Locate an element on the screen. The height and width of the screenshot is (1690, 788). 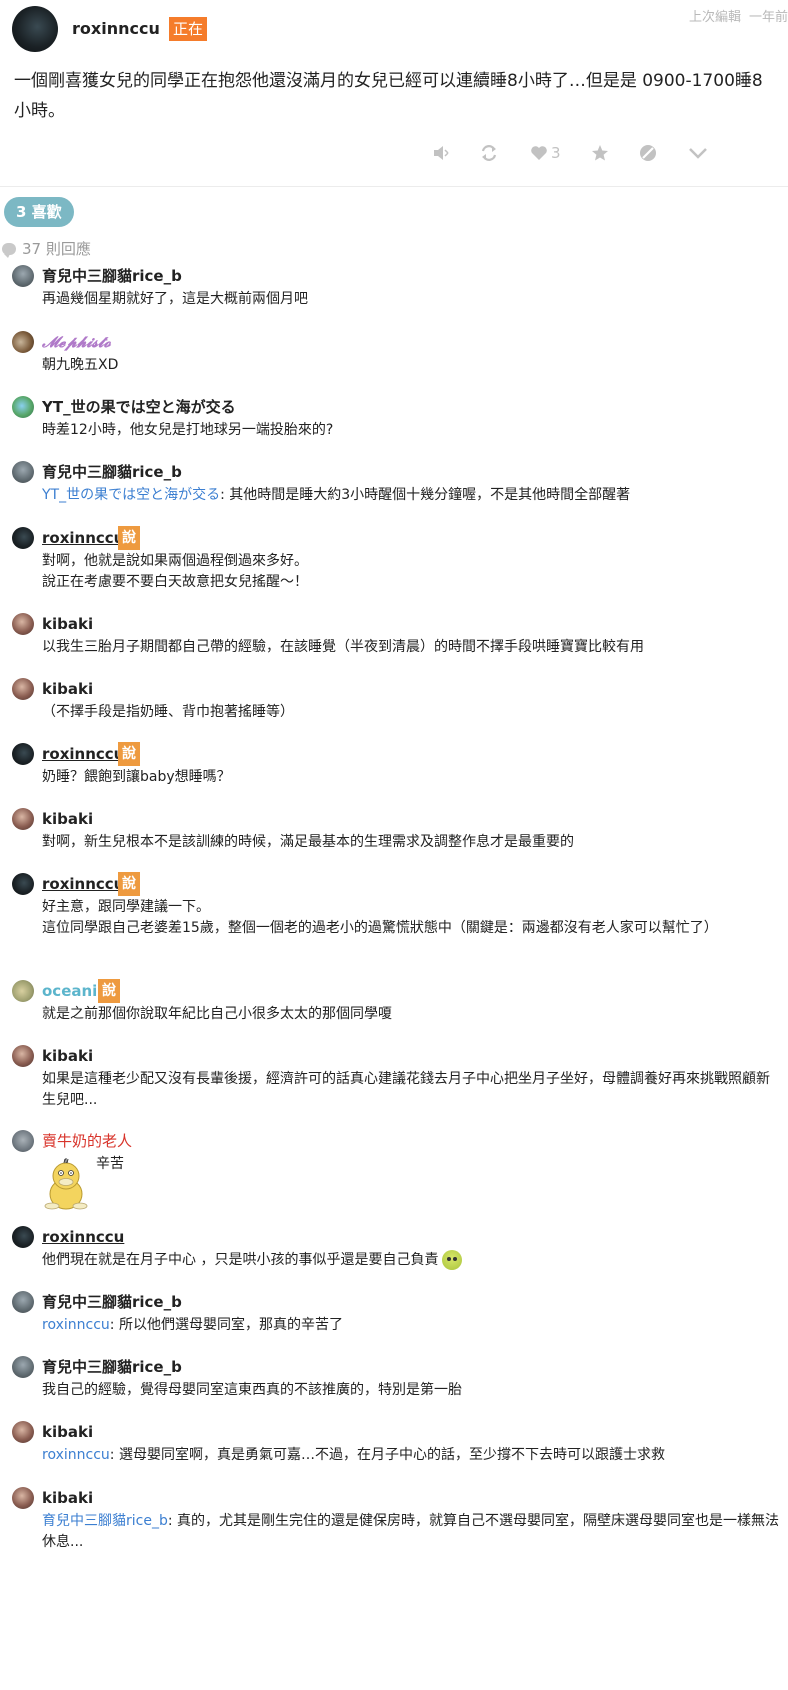
more-button is located at coordinates (698, 153).